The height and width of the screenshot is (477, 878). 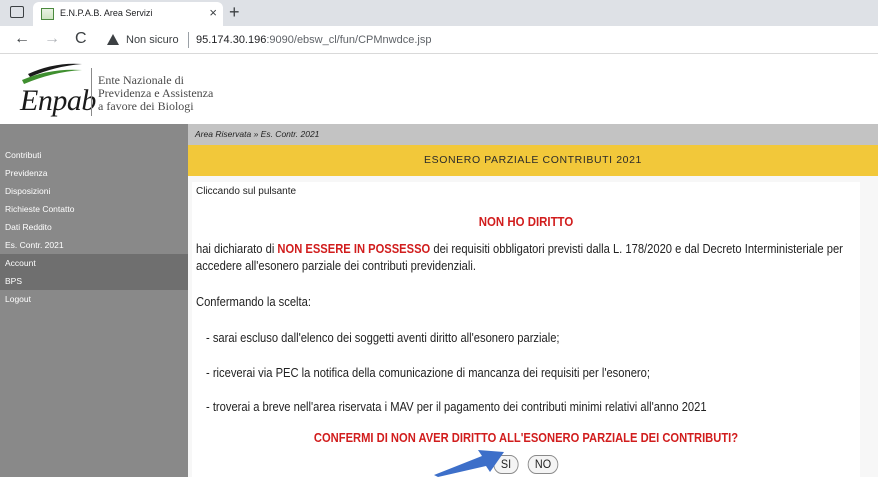 I want to click on page-title-bar: ESONERO PARZIALE CONTRIBUTI 2021, so click(x=533, y=160).